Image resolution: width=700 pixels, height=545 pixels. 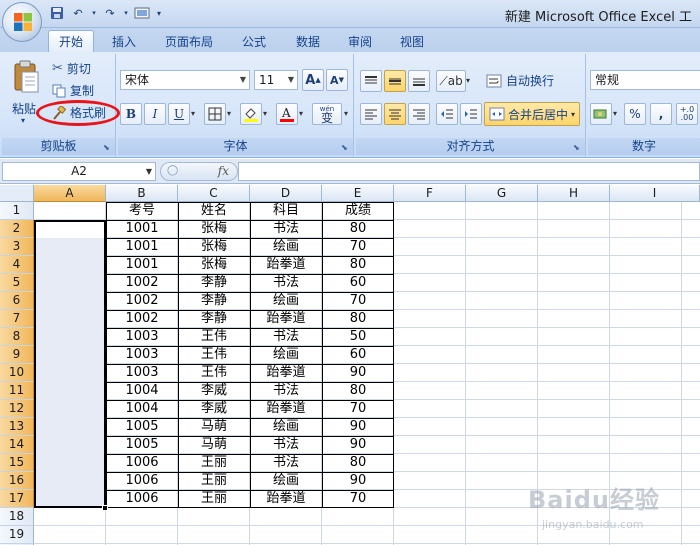 I want to click on cell-b8: 1003, so click(x=142, y=337).